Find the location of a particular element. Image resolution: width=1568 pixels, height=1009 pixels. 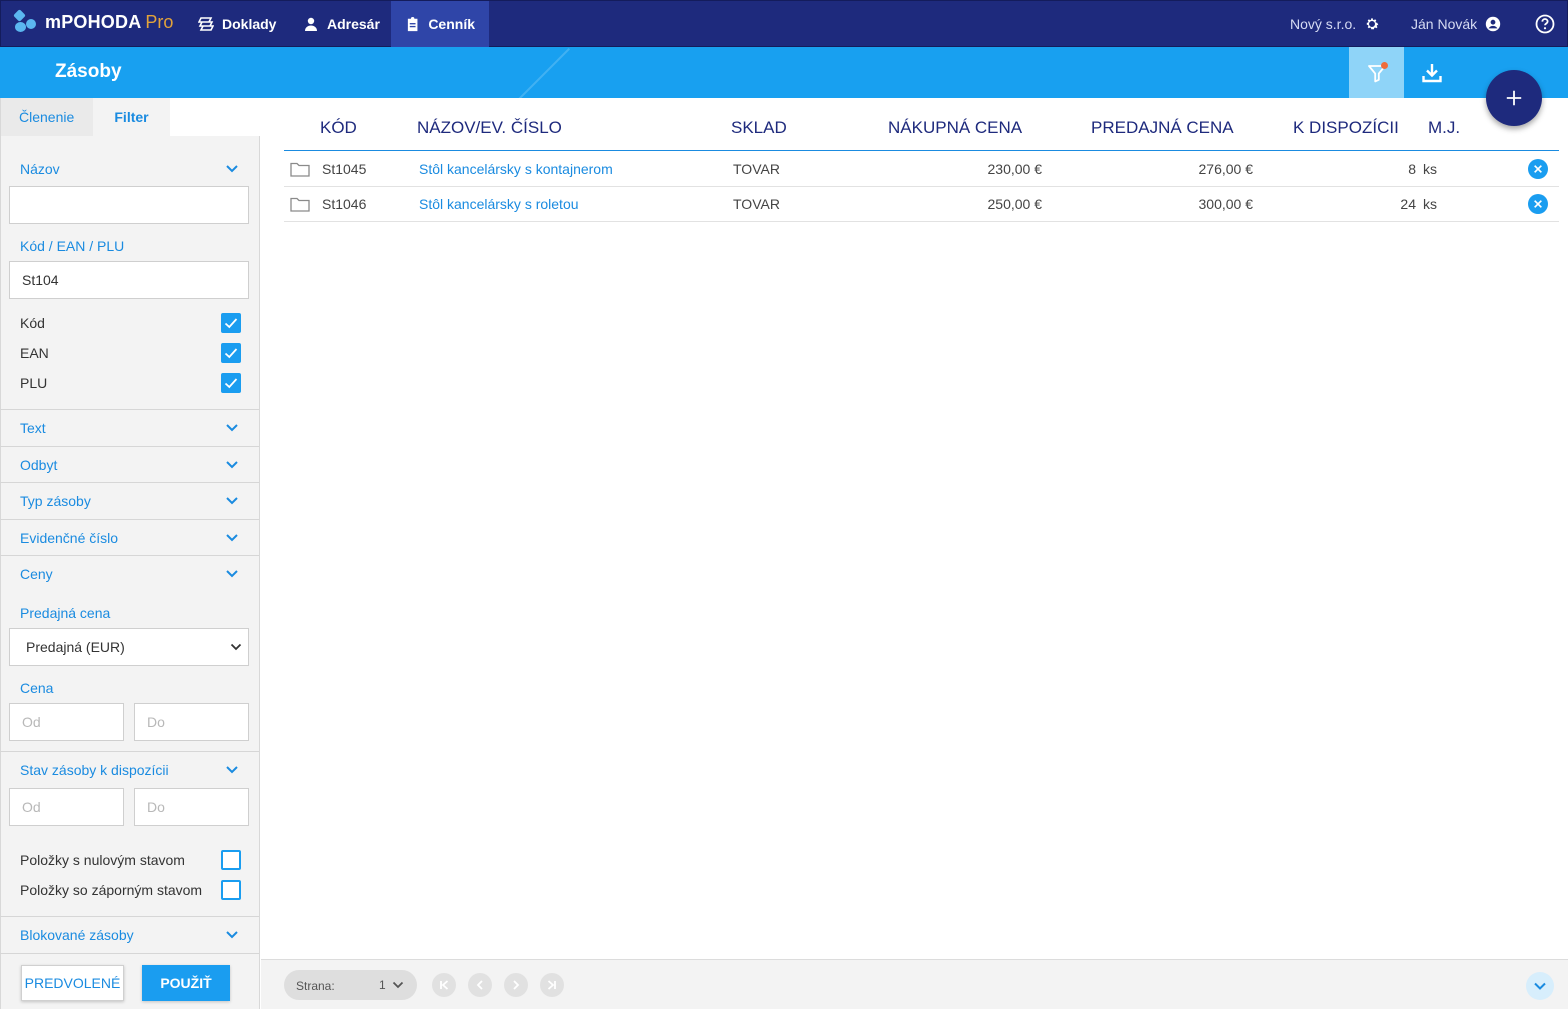

chevron-right-icon is located at coordinates (516, 985).